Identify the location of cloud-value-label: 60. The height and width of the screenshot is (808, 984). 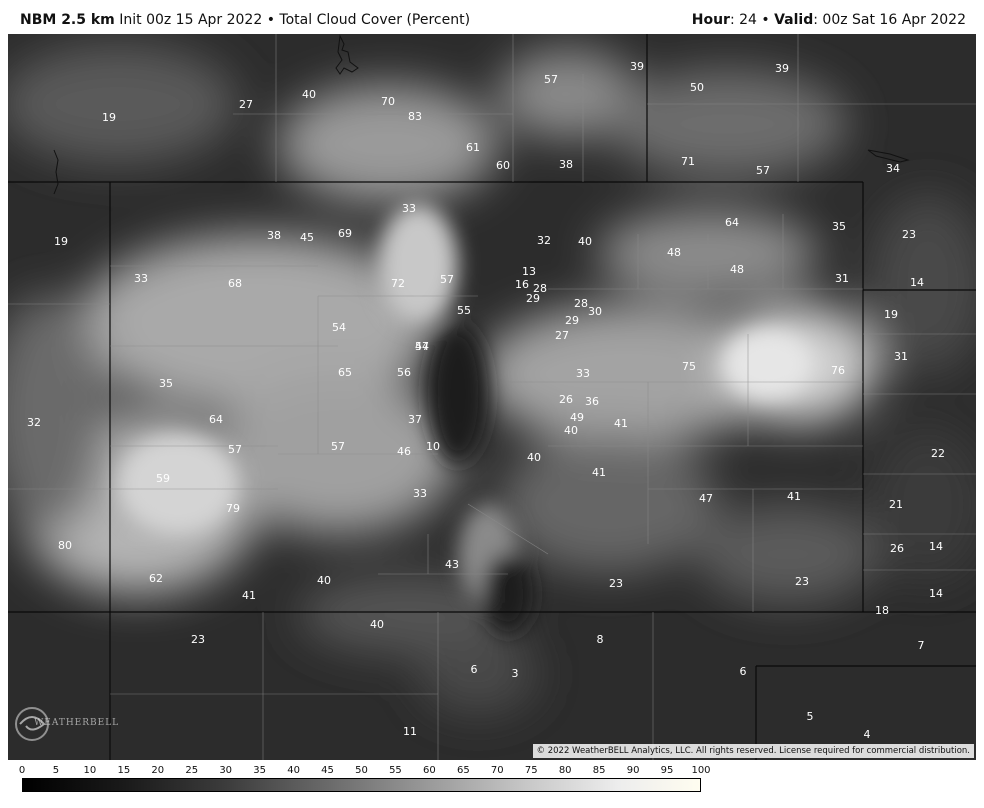
(503, 165).